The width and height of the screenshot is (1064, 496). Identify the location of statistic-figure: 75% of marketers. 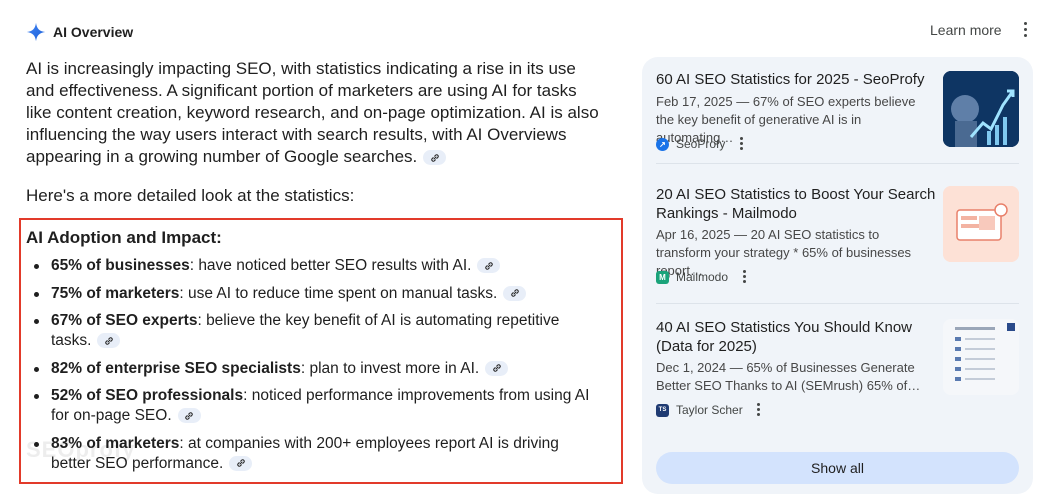
(115, 293).